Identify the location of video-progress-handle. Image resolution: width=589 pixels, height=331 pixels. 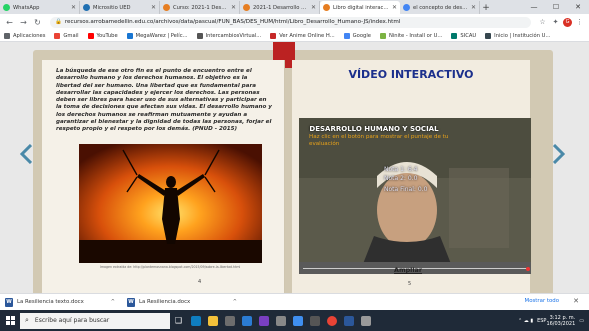
(528, 269).